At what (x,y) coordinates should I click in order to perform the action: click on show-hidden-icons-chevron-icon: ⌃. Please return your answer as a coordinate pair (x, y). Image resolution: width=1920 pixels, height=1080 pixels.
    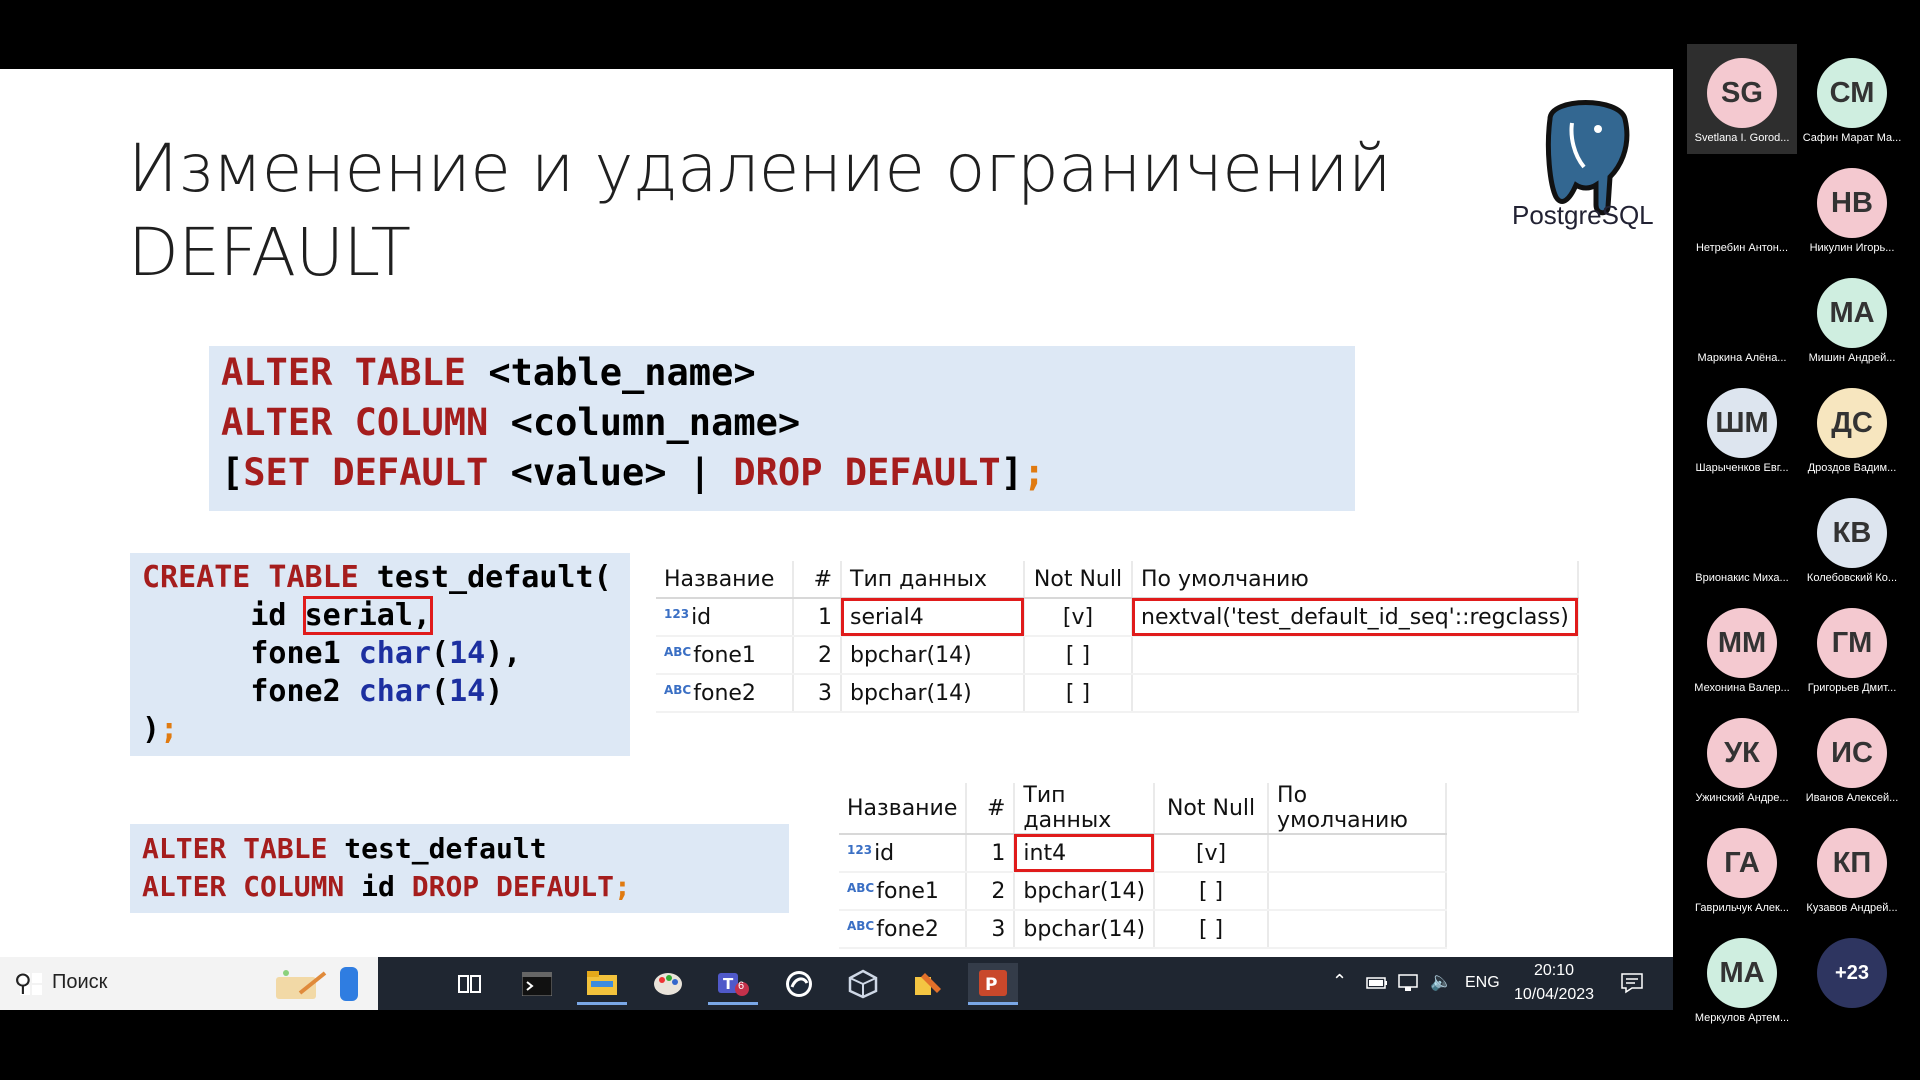
    Looking at the image, I should click on (1339, 981).